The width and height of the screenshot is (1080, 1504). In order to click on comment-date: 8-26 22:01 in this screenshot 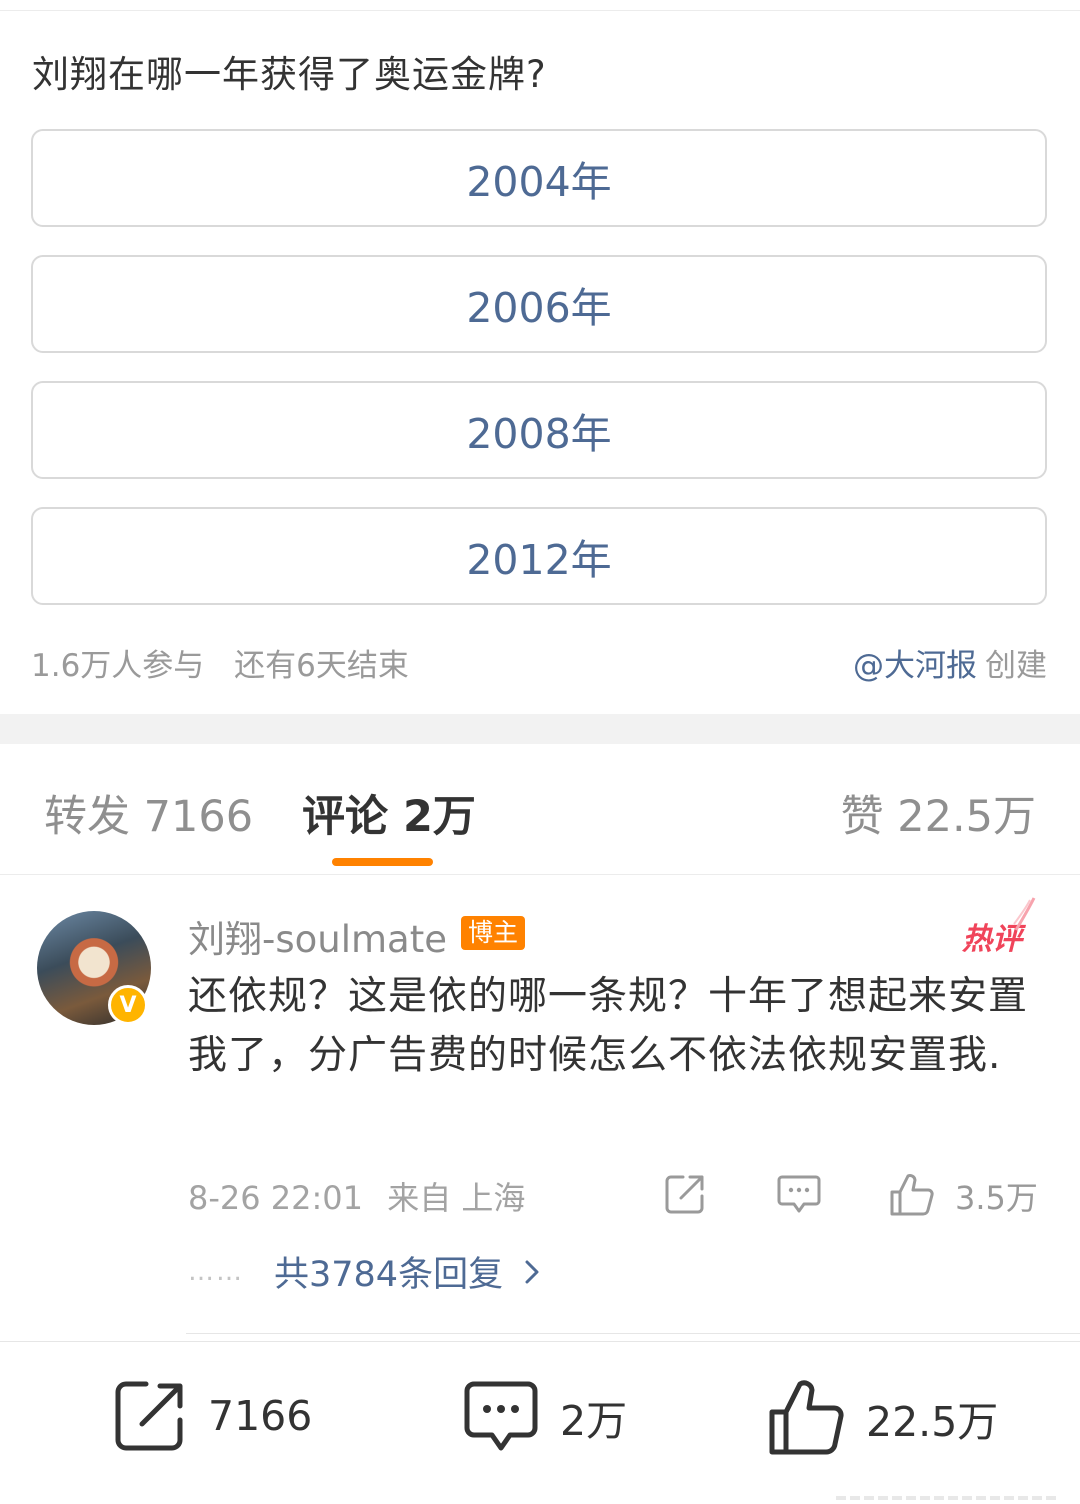, I will do `click(276, 1198)`.